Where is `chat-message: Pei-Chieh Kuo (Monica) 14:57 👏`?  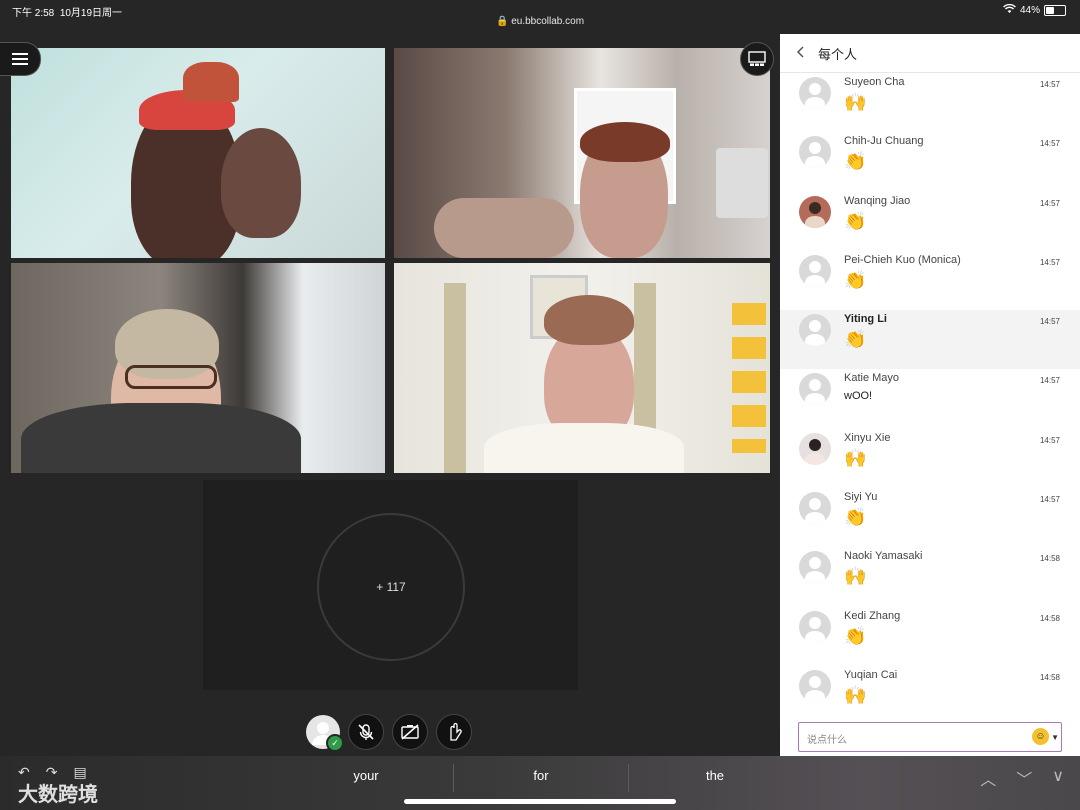 chat-message: Pei-Chieh Kuo (Monica) 14:57 👏 is located at coordinates (930, 280).